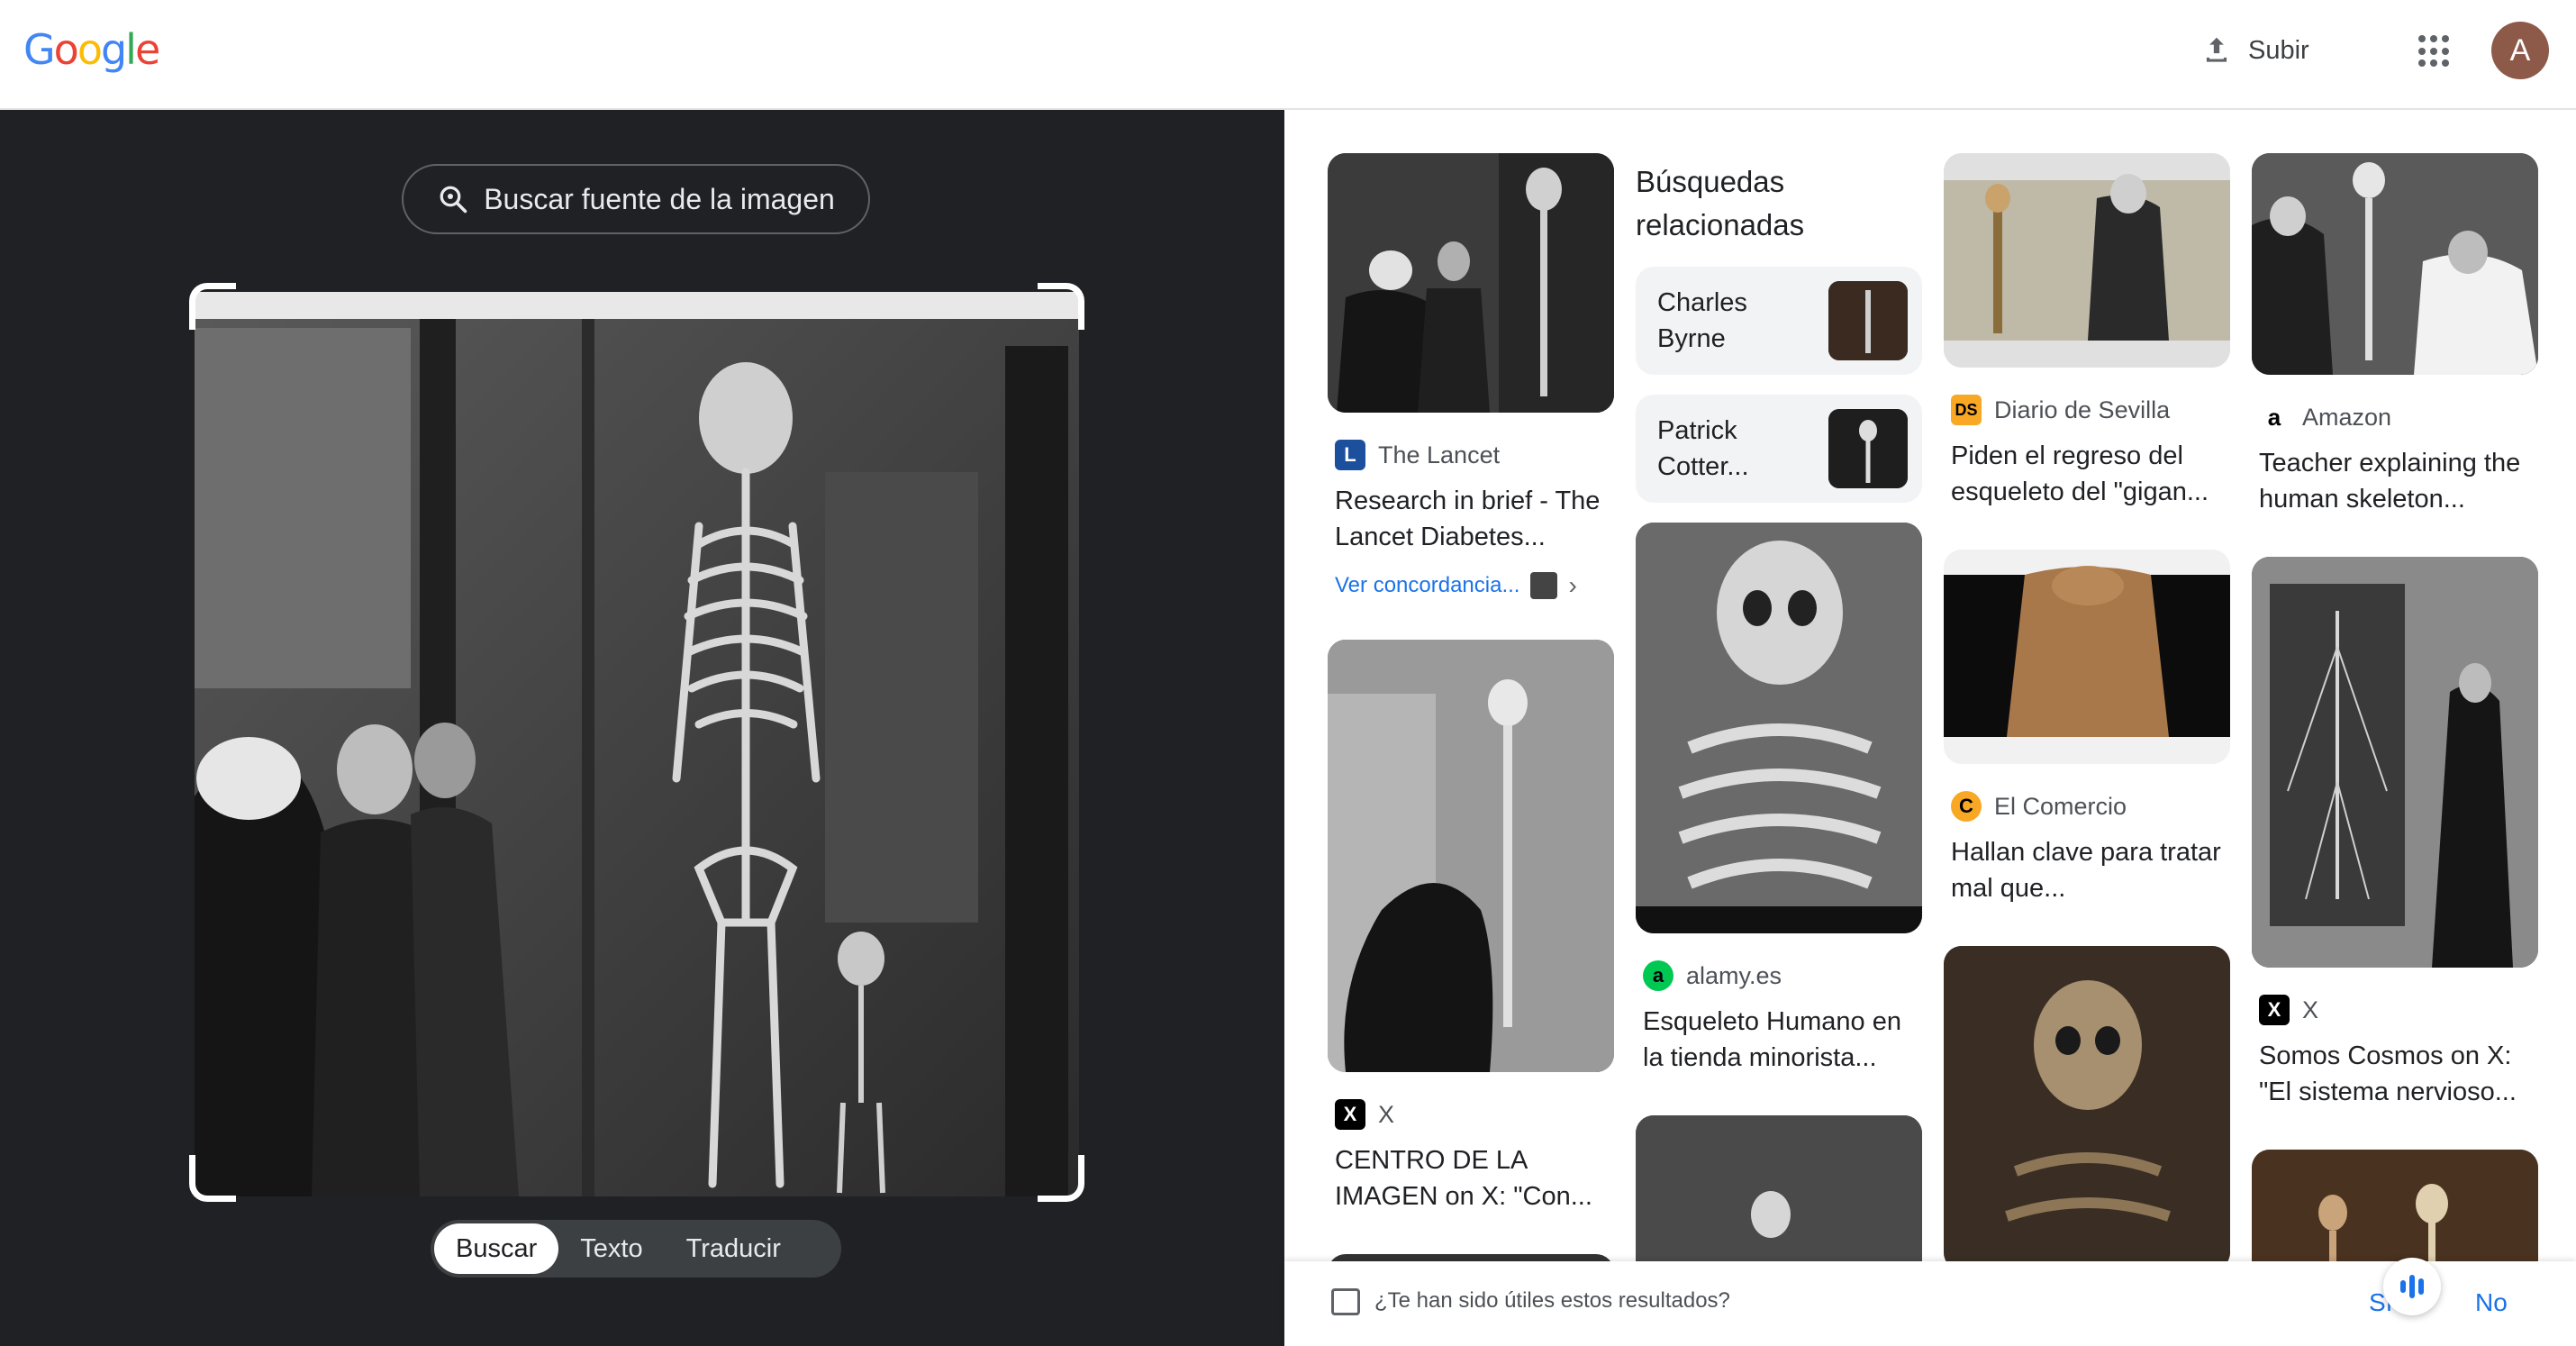  What do you see at coordinates (1721, 203) in the screenshot?
I see `related-searches-heading: Búsquedas relacionadas` at bounding box center [1721, 203].